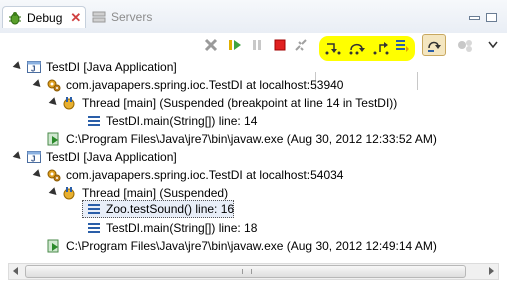 The height and width of the screenshot is (287, 507). Describe the element at coordinates (75, 17) in the screenshot. I see `close-tab-icon: ✕` at that location.